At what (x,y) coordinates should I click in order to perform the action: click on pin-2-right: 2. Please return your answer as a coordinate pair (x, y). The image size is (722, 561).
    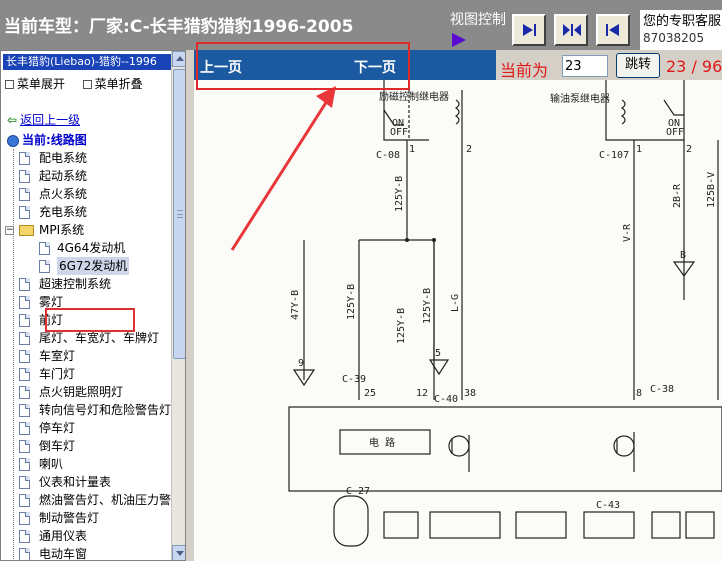
    Looking at the image, I should click on (689, 149).